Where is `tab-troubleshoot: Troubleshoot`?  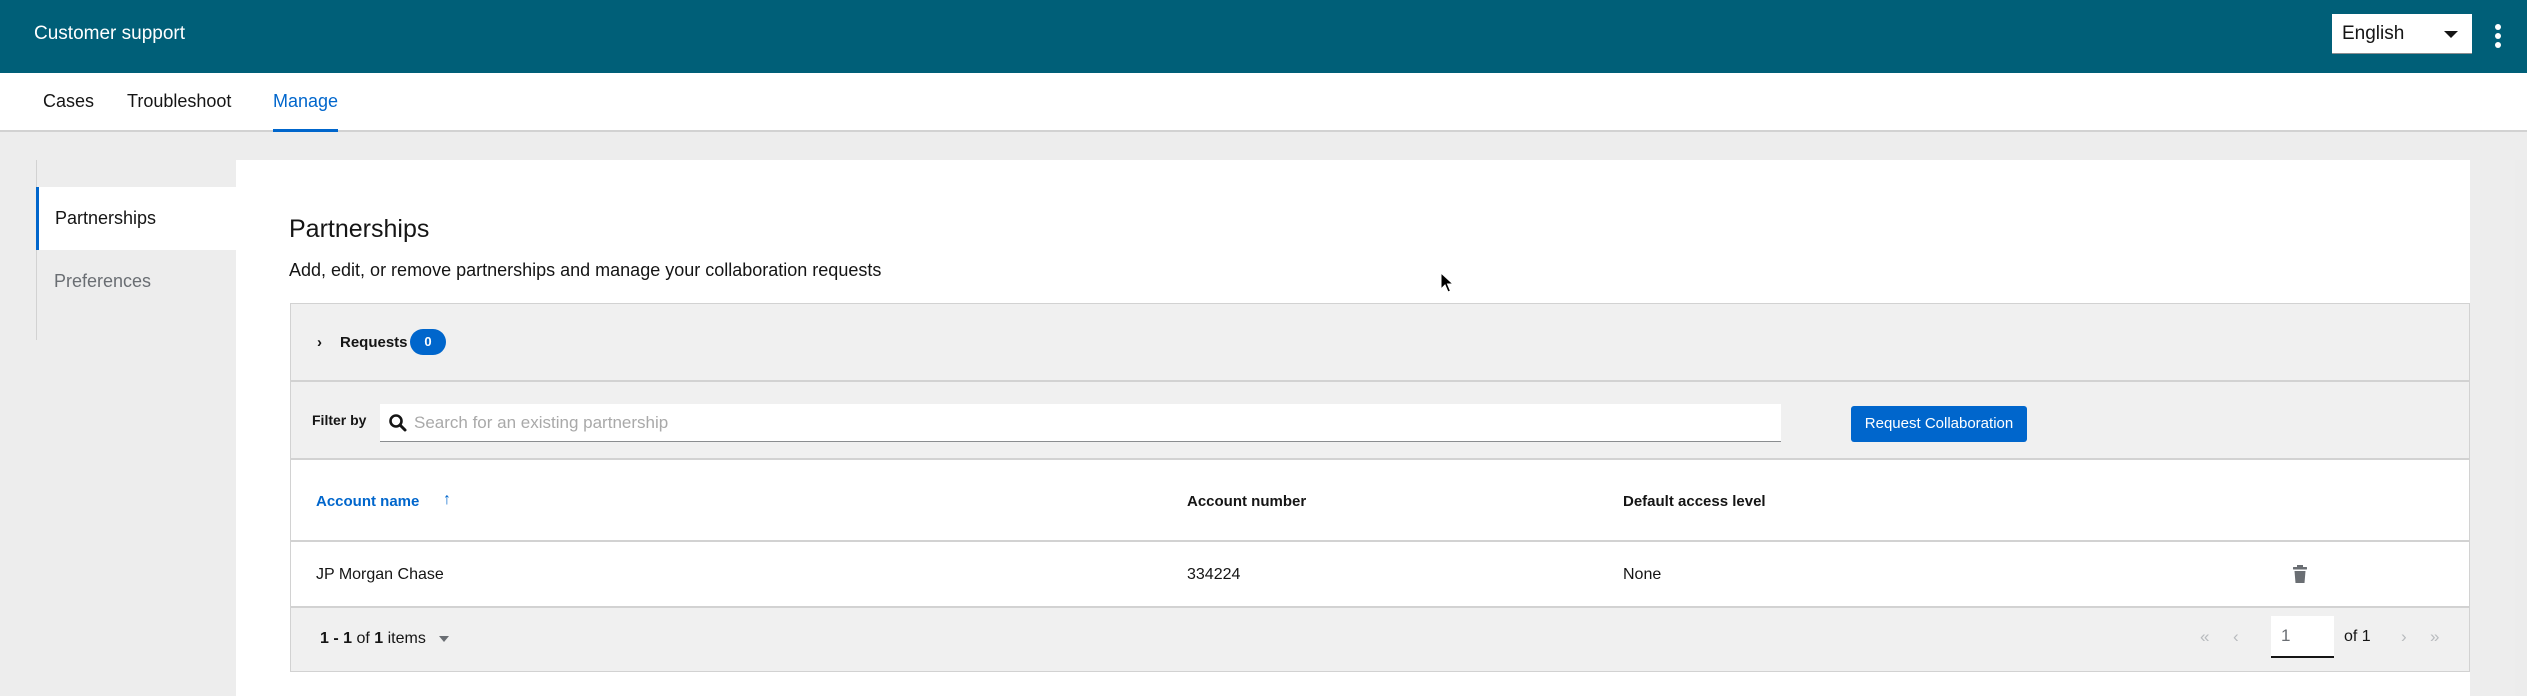
tab-troubleshoot: Troubleshoot is located at coordinates (179, 102).